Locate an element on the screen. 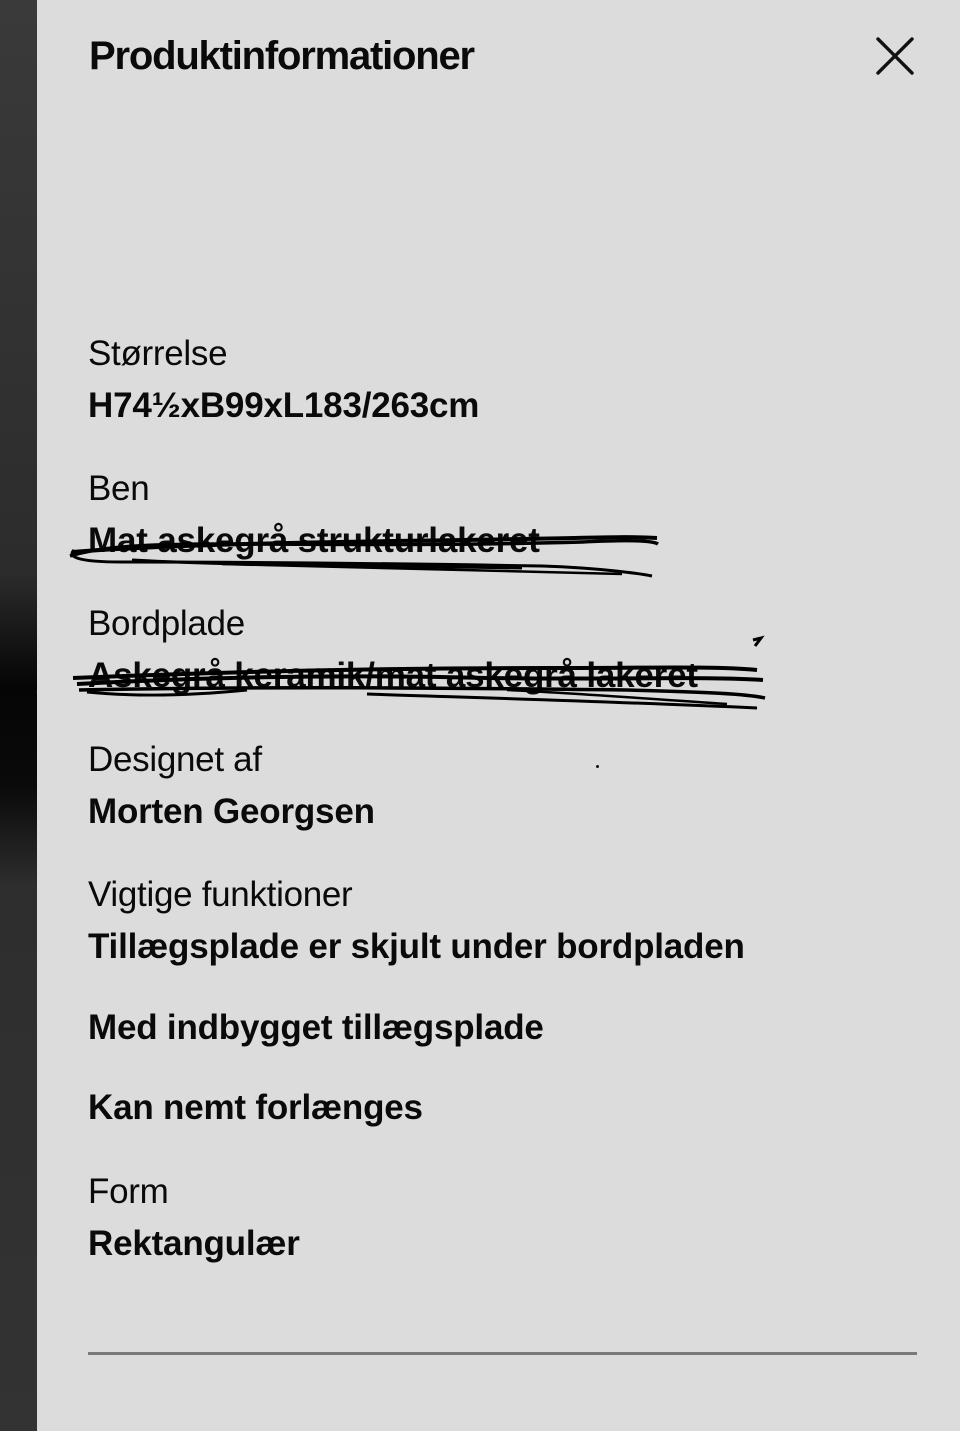 The height and width of the screenshot is (1431, 960). size-label: Størrelse is located at coordinates (158, 353).